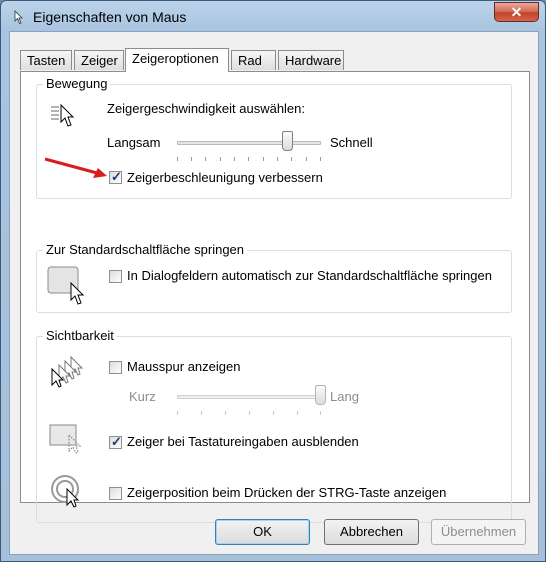 The width and height of the screenshot is (546, 562). I want to click on trails-checkbox, so click(115, 367).